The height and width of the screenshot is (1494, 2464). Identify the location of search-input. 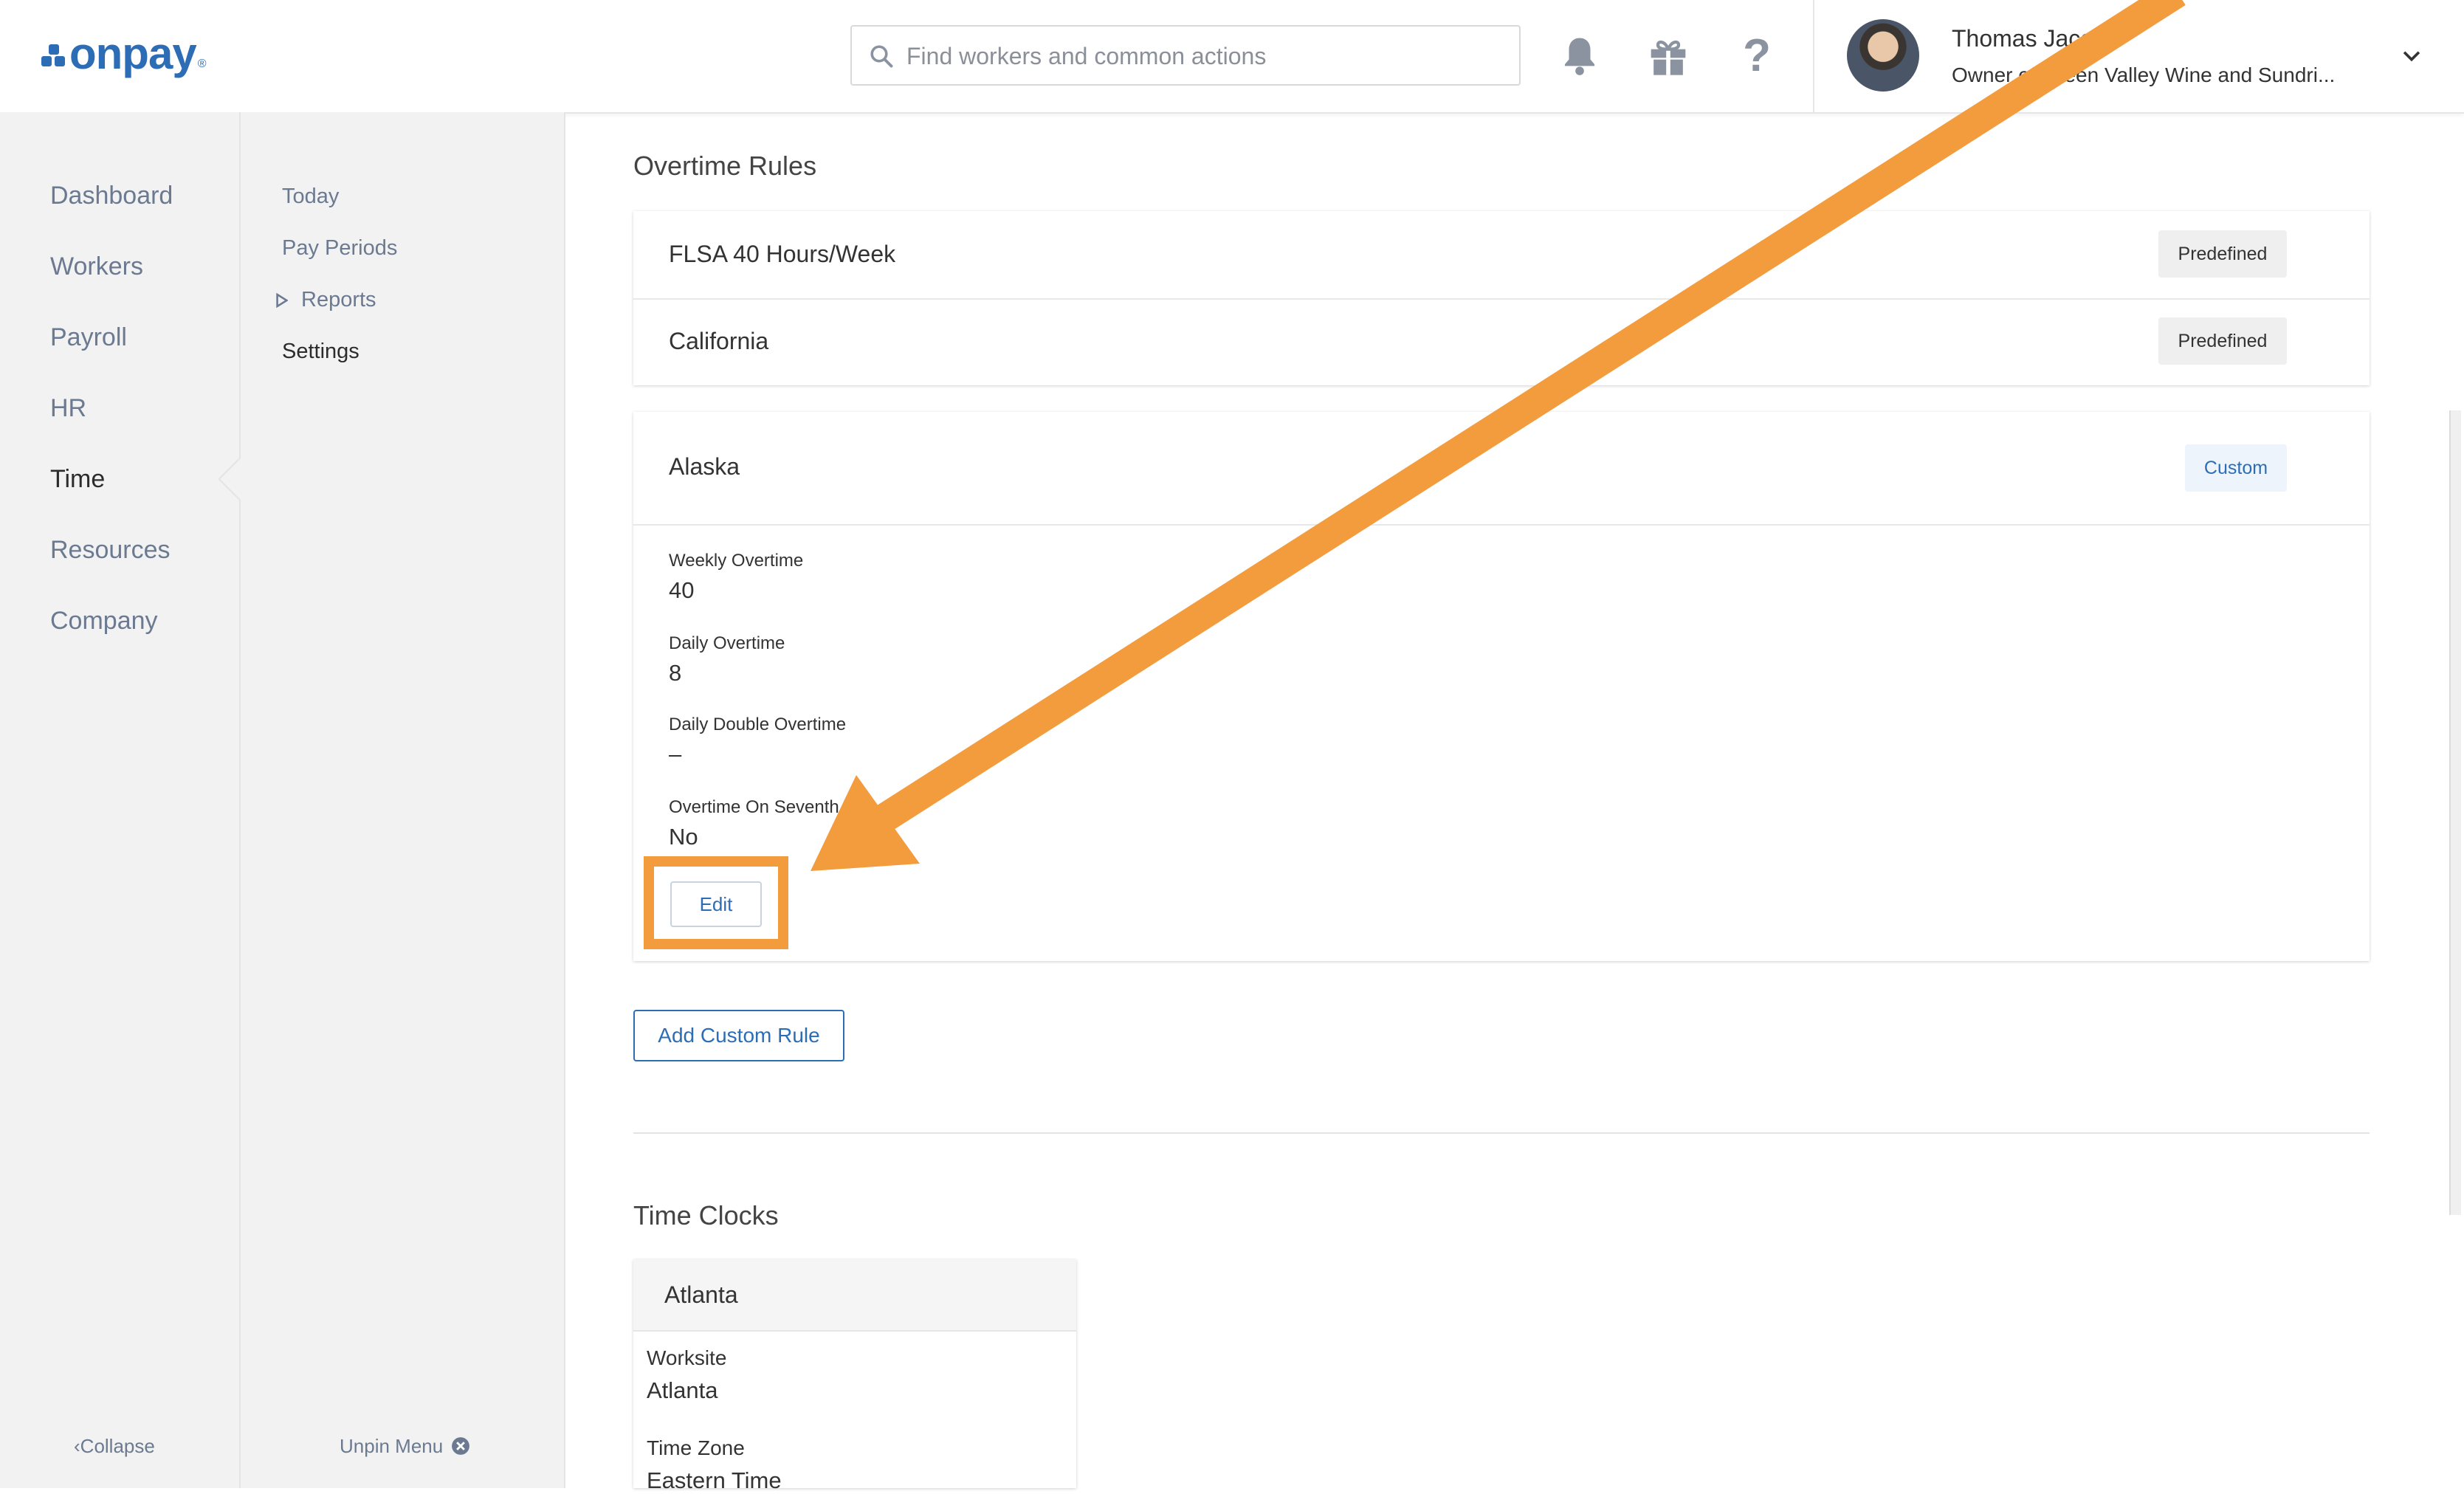
(1209, 56).